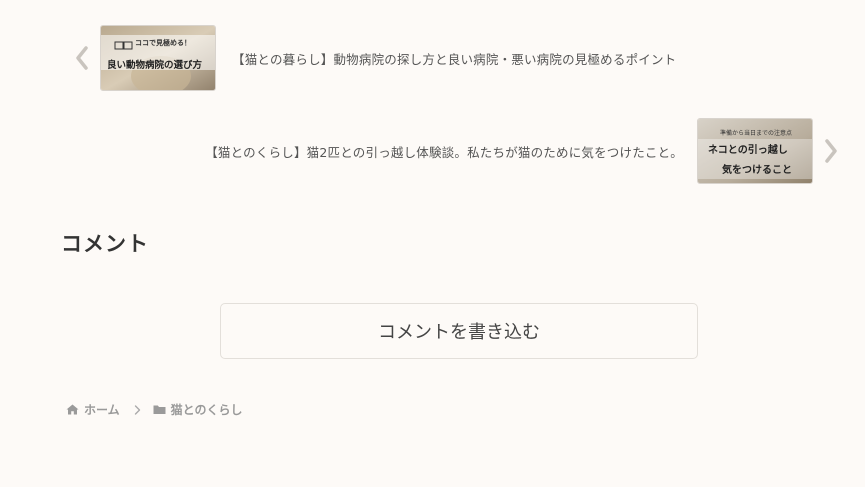  What do you see at coordinates (756, 133) in the screenshot?
I see `next-thumb-caption-top: 準備から当日までの注意点` at bounding box center [756, 133].